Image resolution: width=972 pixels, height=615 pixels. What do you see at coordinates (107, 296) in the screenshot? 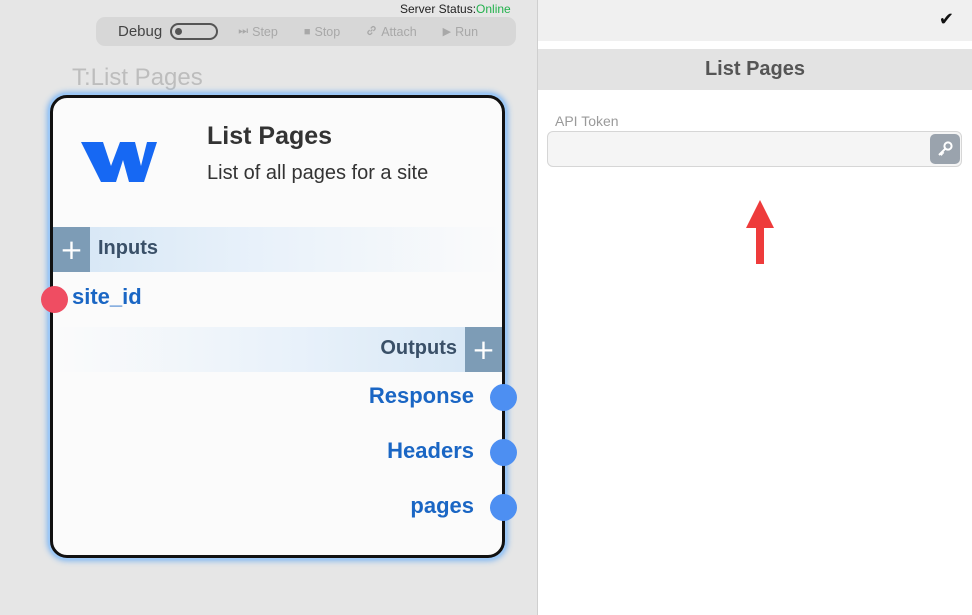
I see `input-label-site-id: site_id` at bounding box center [107, 296].